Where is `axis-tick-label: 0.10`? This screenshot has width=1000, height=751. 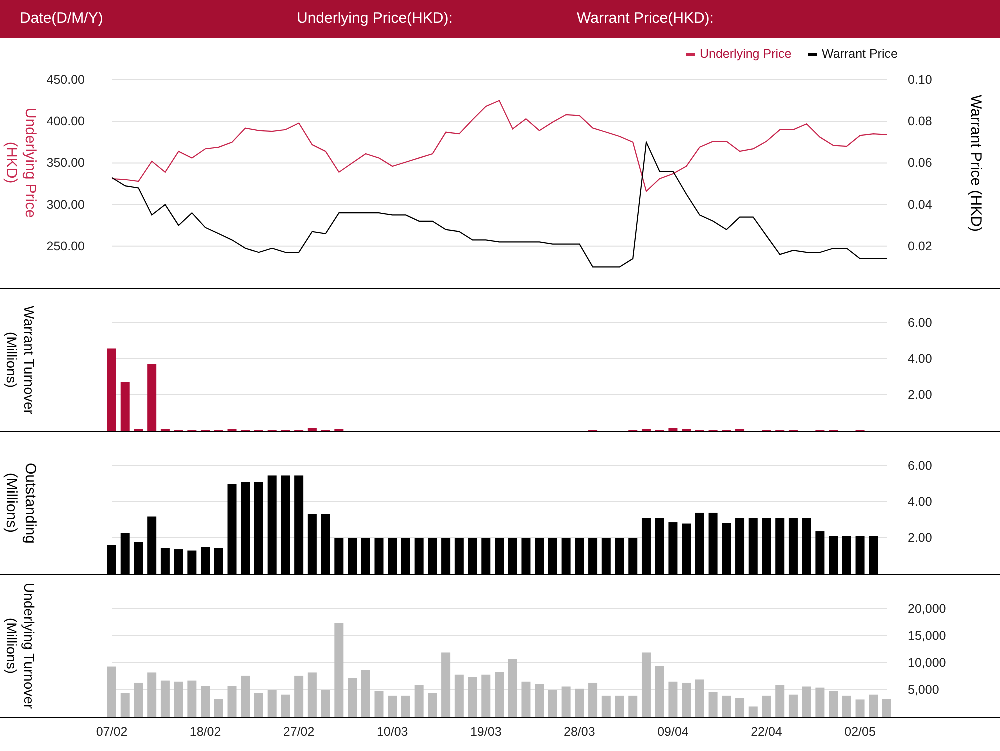
axis-tick-label: 0.10 is located at coordinates (920, 80).